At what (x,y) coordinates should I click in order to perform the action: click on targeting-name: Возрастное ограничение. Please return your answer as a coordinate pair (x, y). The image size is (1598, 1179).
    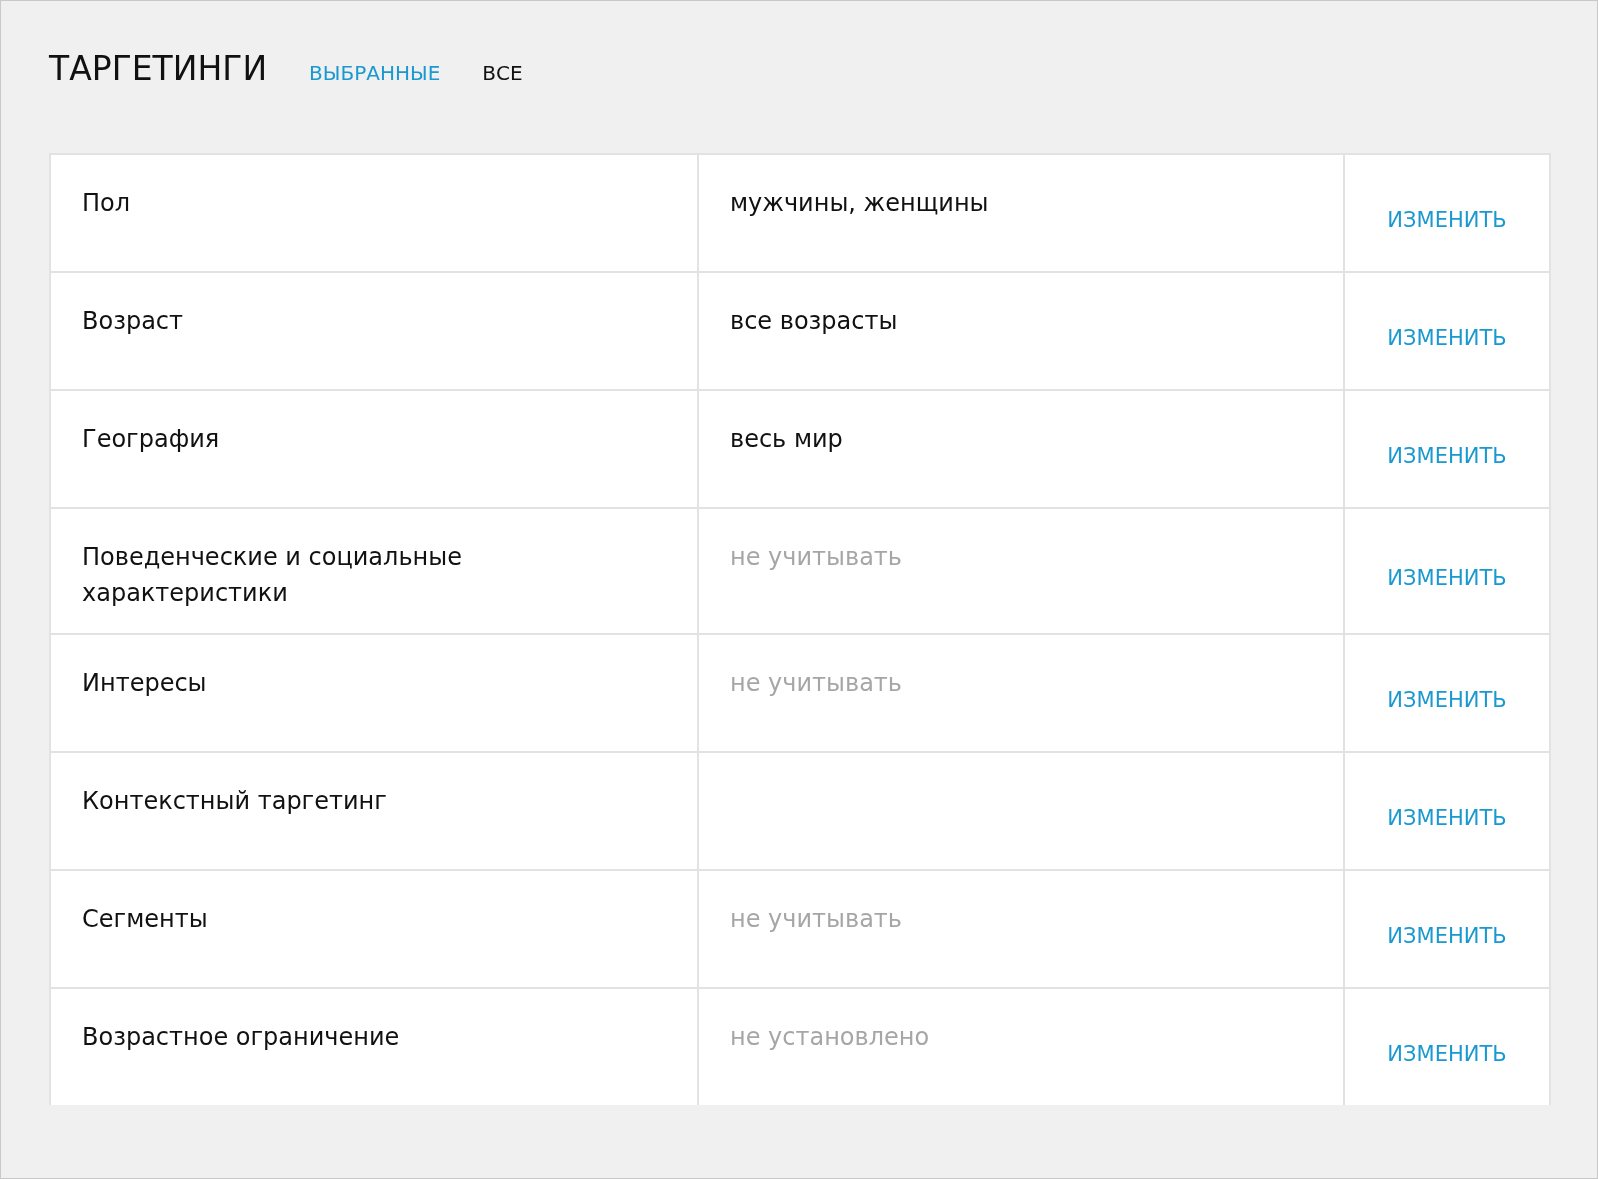
    Looking at the image, I should click on (241, 1037).